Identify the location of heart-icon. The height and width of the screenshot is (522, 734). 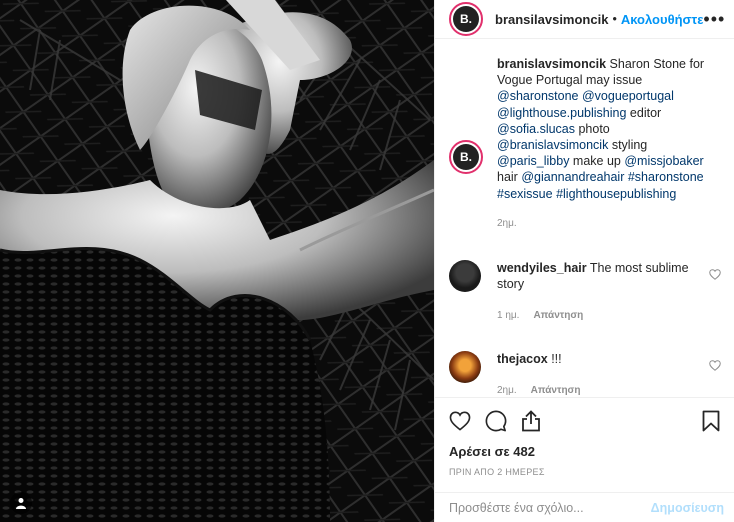
(460, 421).